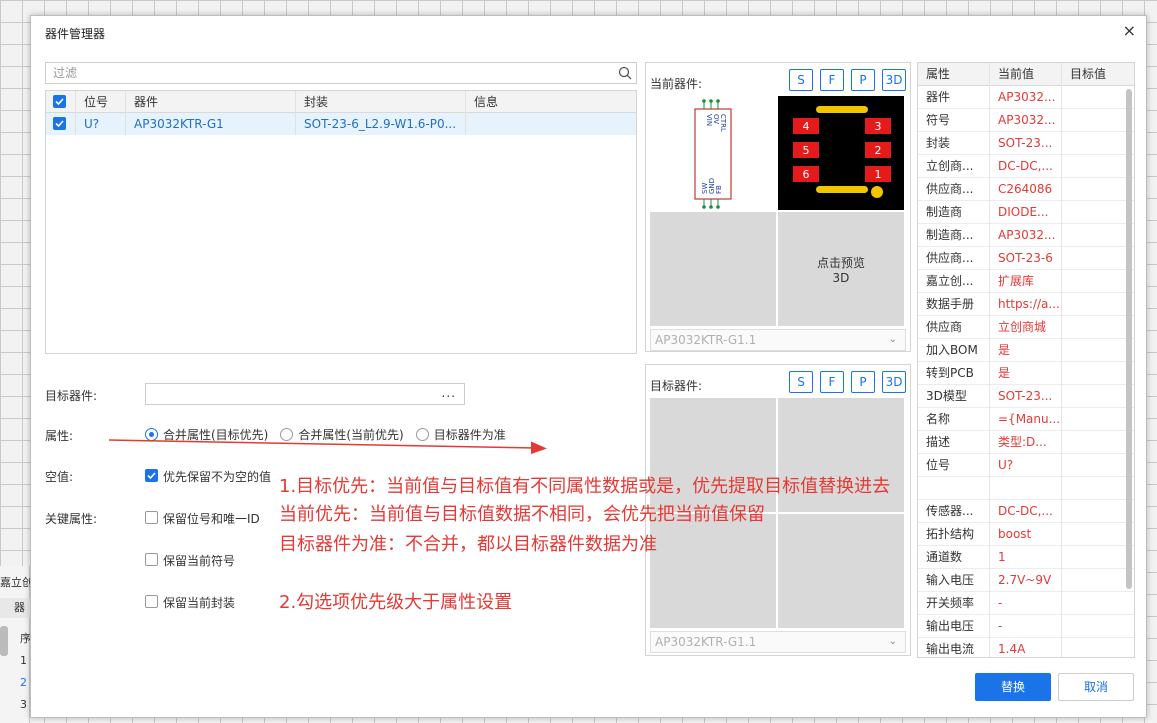 Image resolution: width=1157 pixels, height=723 pixels. What do you see at coordinates (15, 683) in the screenshot?
I see `background-row: 2` at bounding box center [15, 683].